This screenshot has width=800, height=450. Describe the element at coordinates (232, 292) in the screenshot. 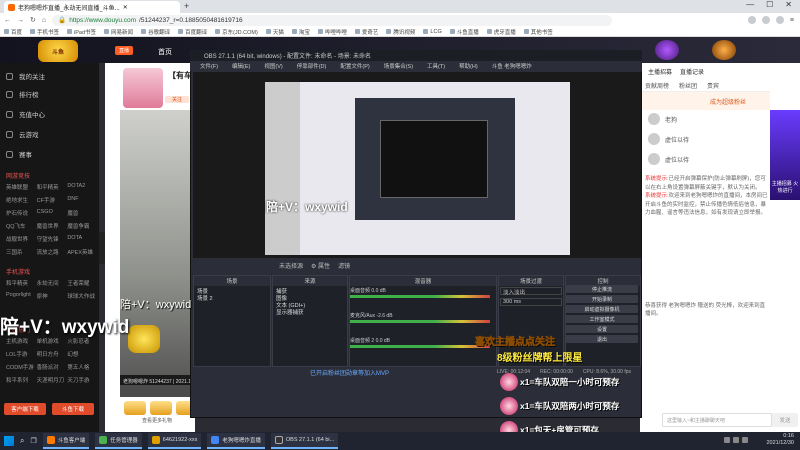

I see `scene-item: 场景` at that location.